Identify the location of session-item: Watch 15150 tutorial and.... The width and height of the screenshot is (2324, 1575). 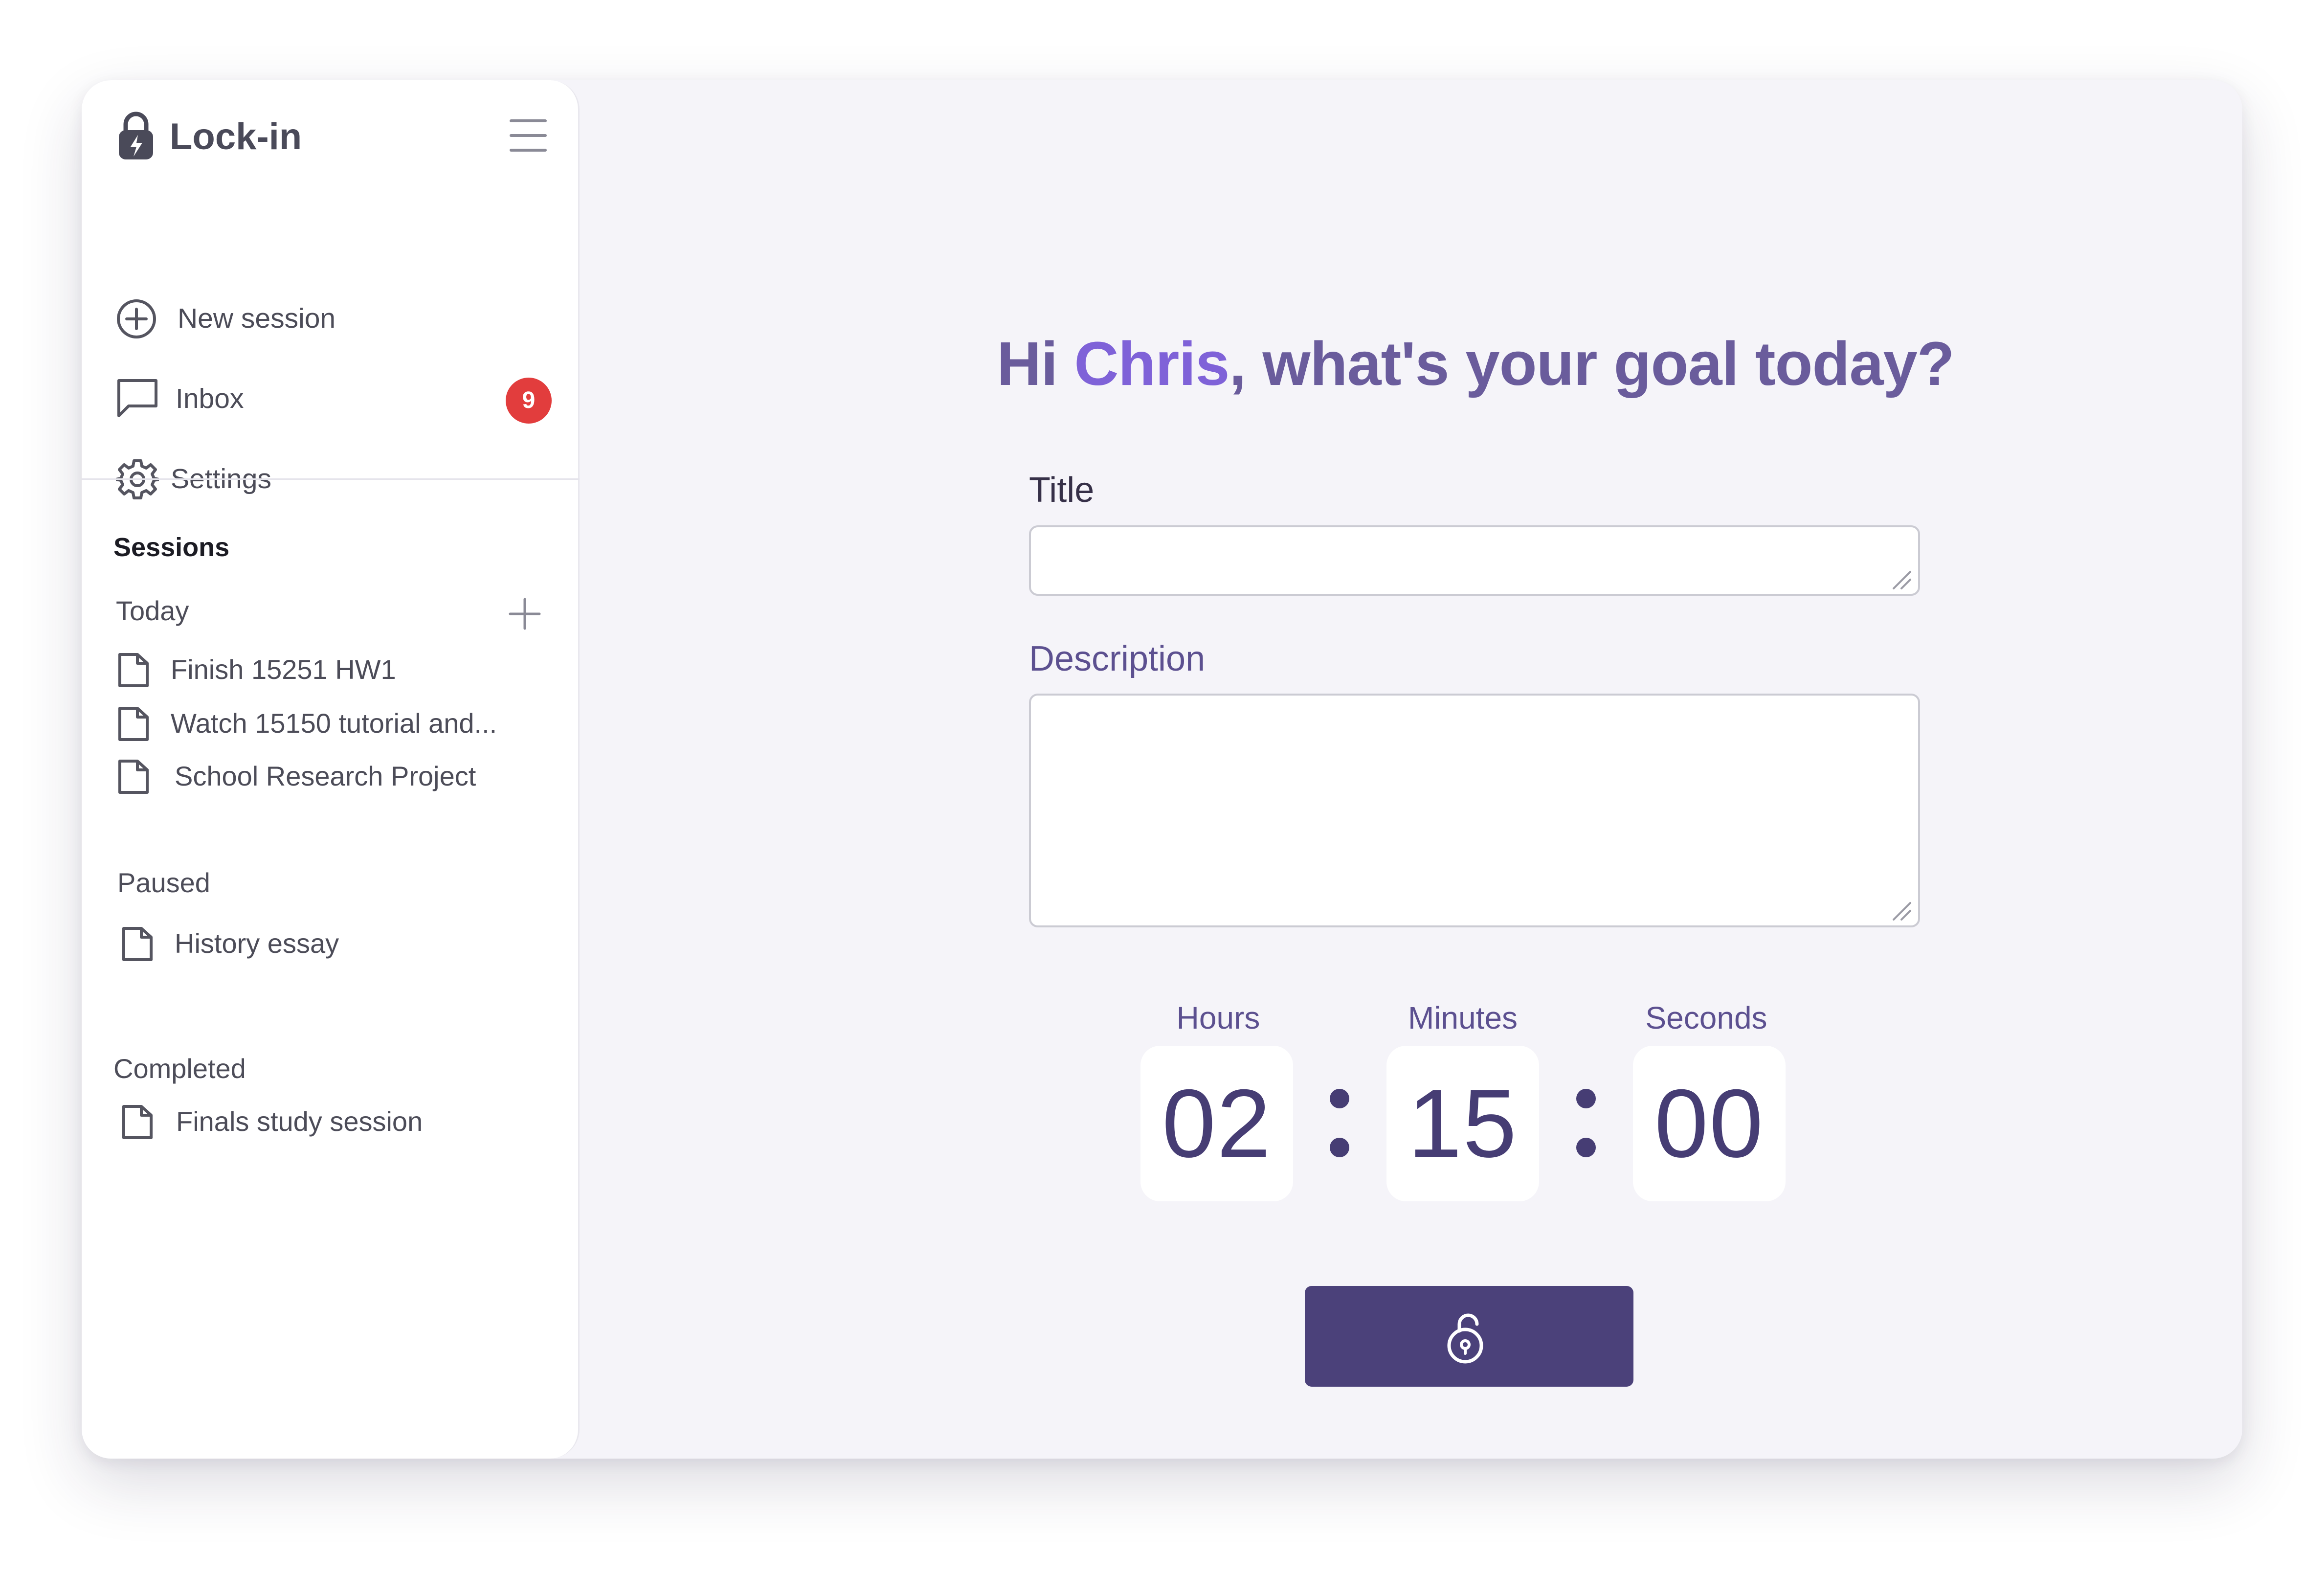
(331, 725).